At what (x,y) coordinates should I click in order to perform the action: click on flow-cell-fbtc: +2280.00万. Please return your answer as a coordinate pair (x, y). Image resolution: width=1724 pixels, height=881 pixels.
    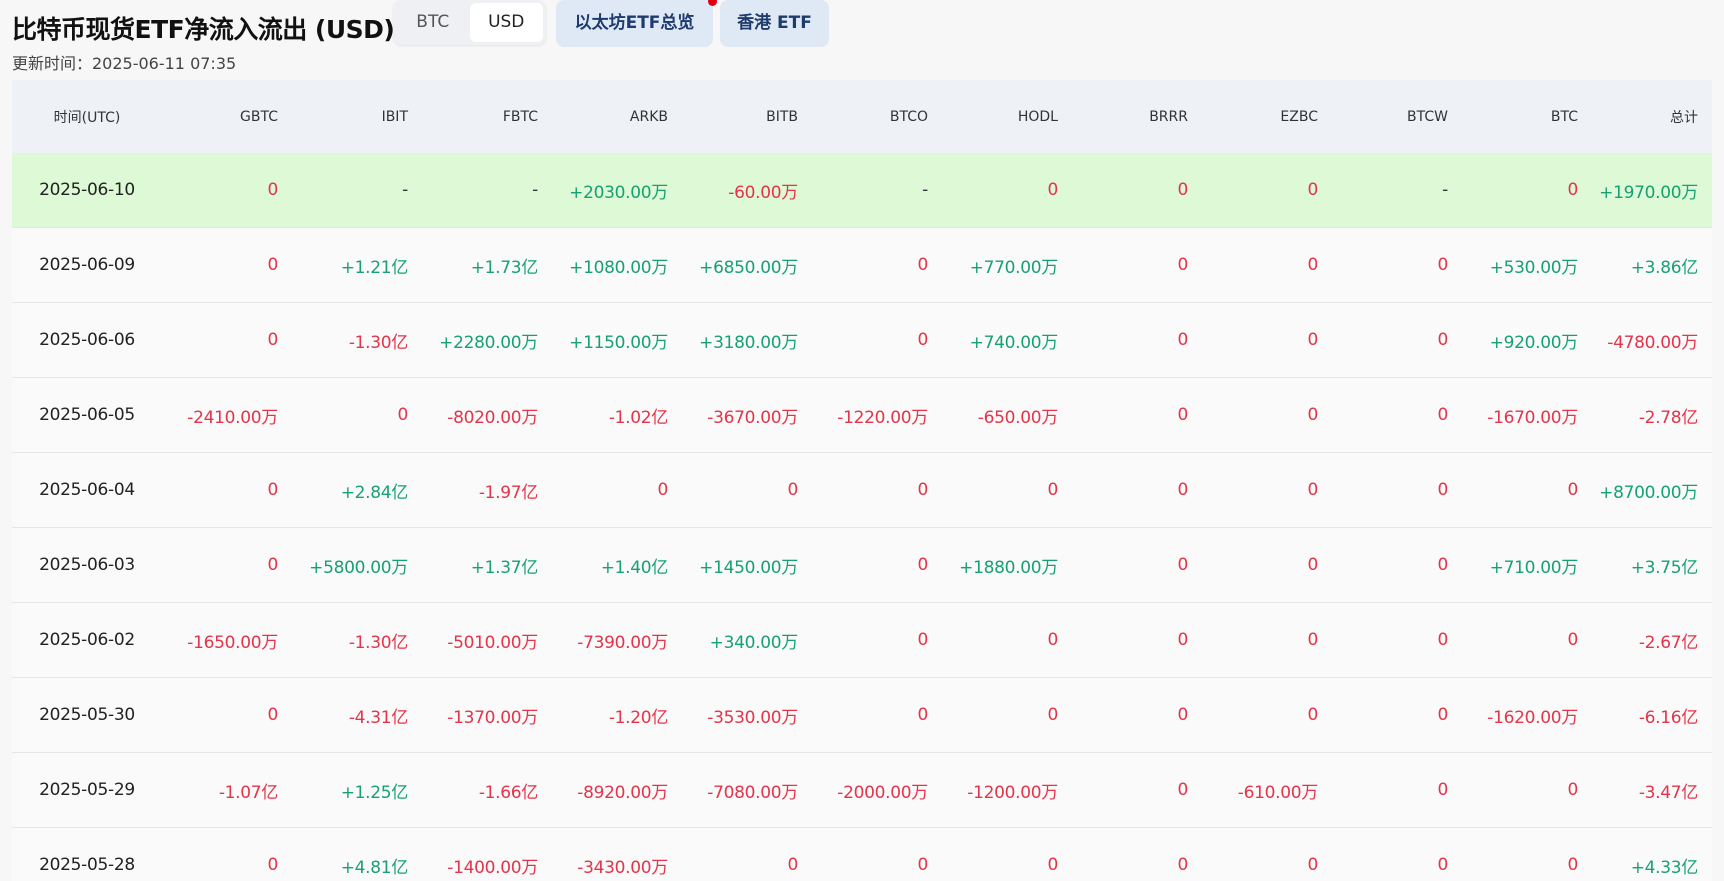
    Looking at the image, I should click on (487, 340).